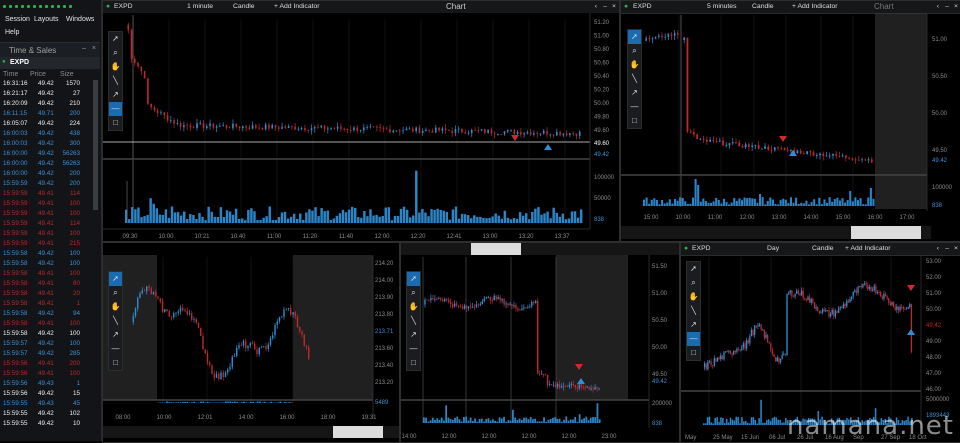  I want to click on menu-layouts: Layouts, so click(46, 19).